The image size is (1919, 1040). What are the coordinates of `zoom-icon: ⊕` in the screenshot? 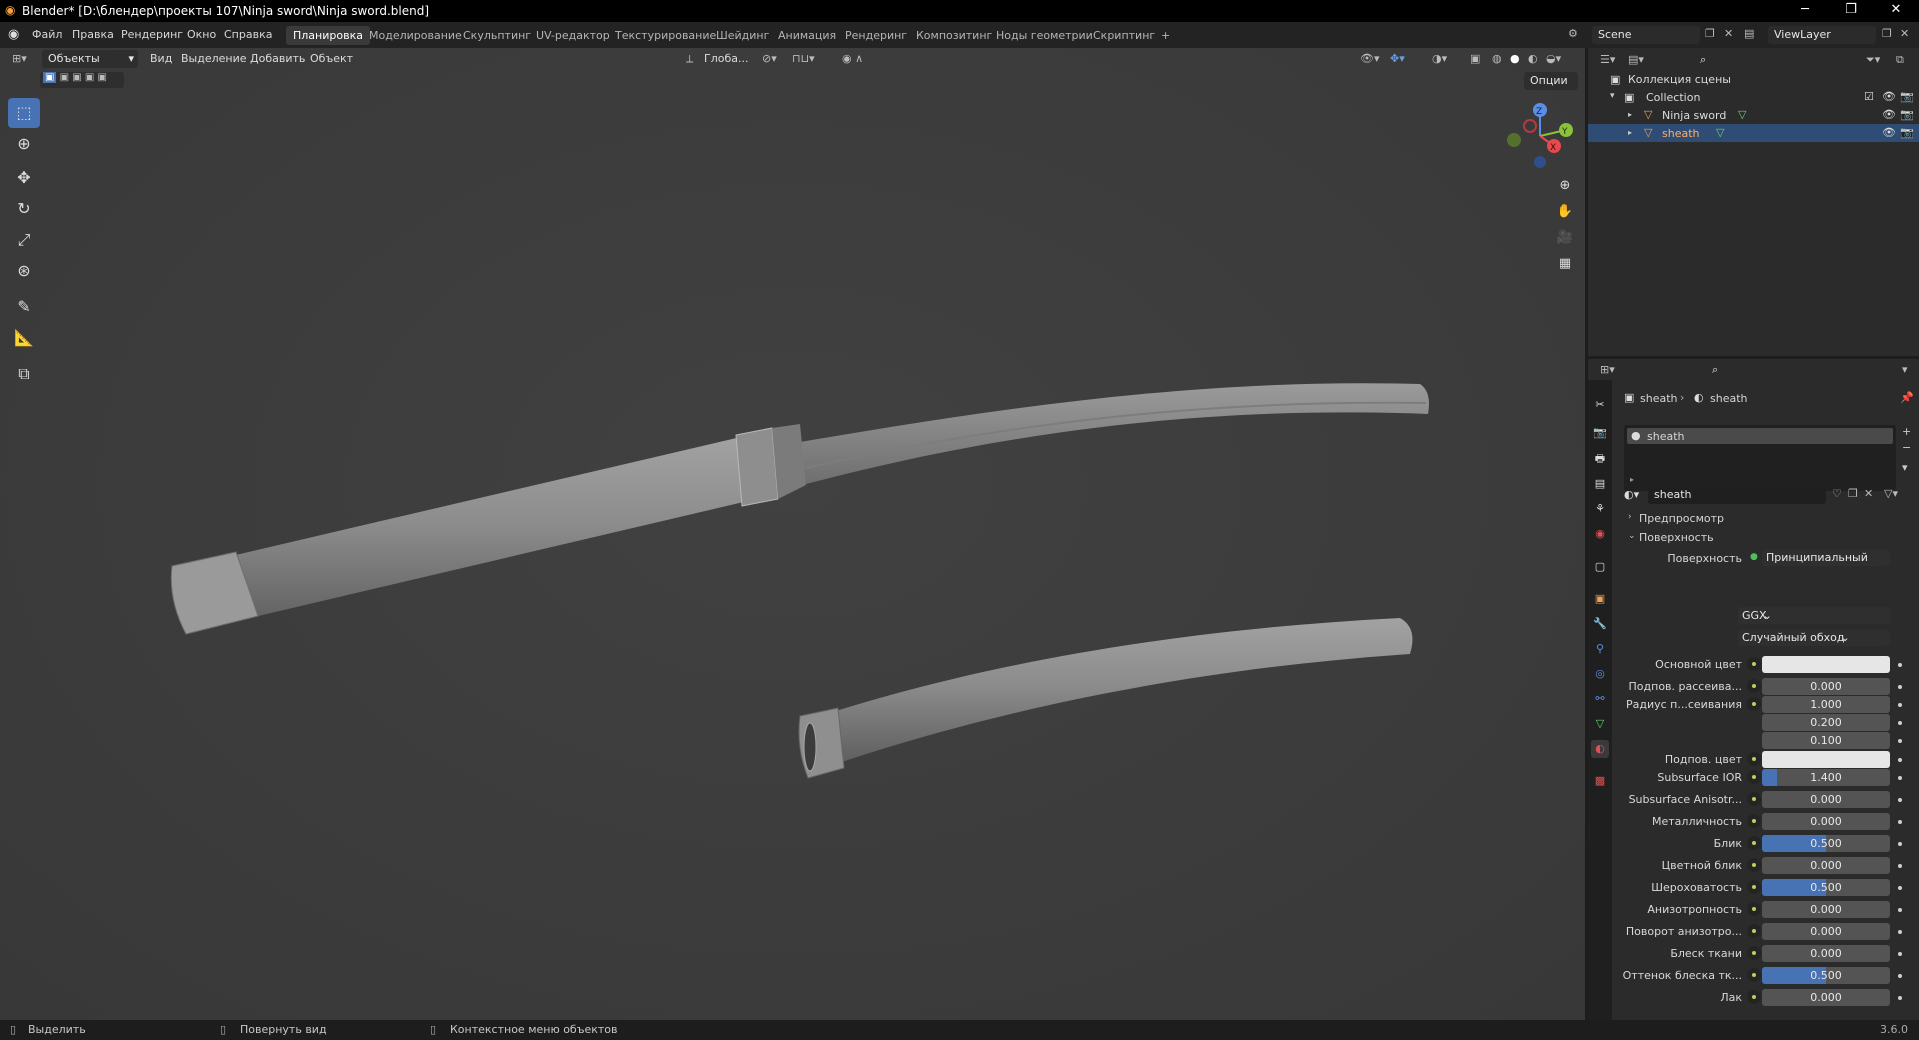 It's located at (1565, 186).